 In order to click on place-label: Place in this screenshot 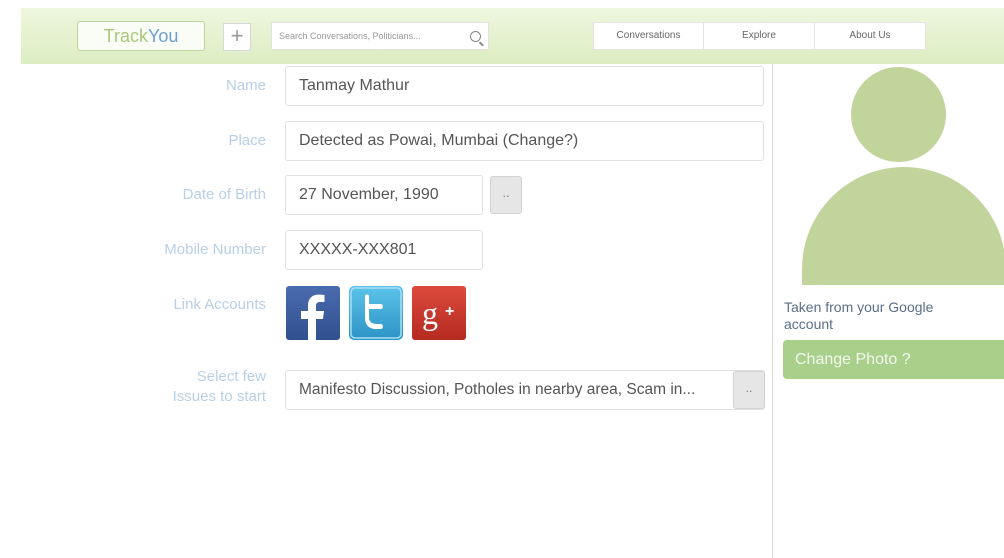, I will do `click(247, 140)`.